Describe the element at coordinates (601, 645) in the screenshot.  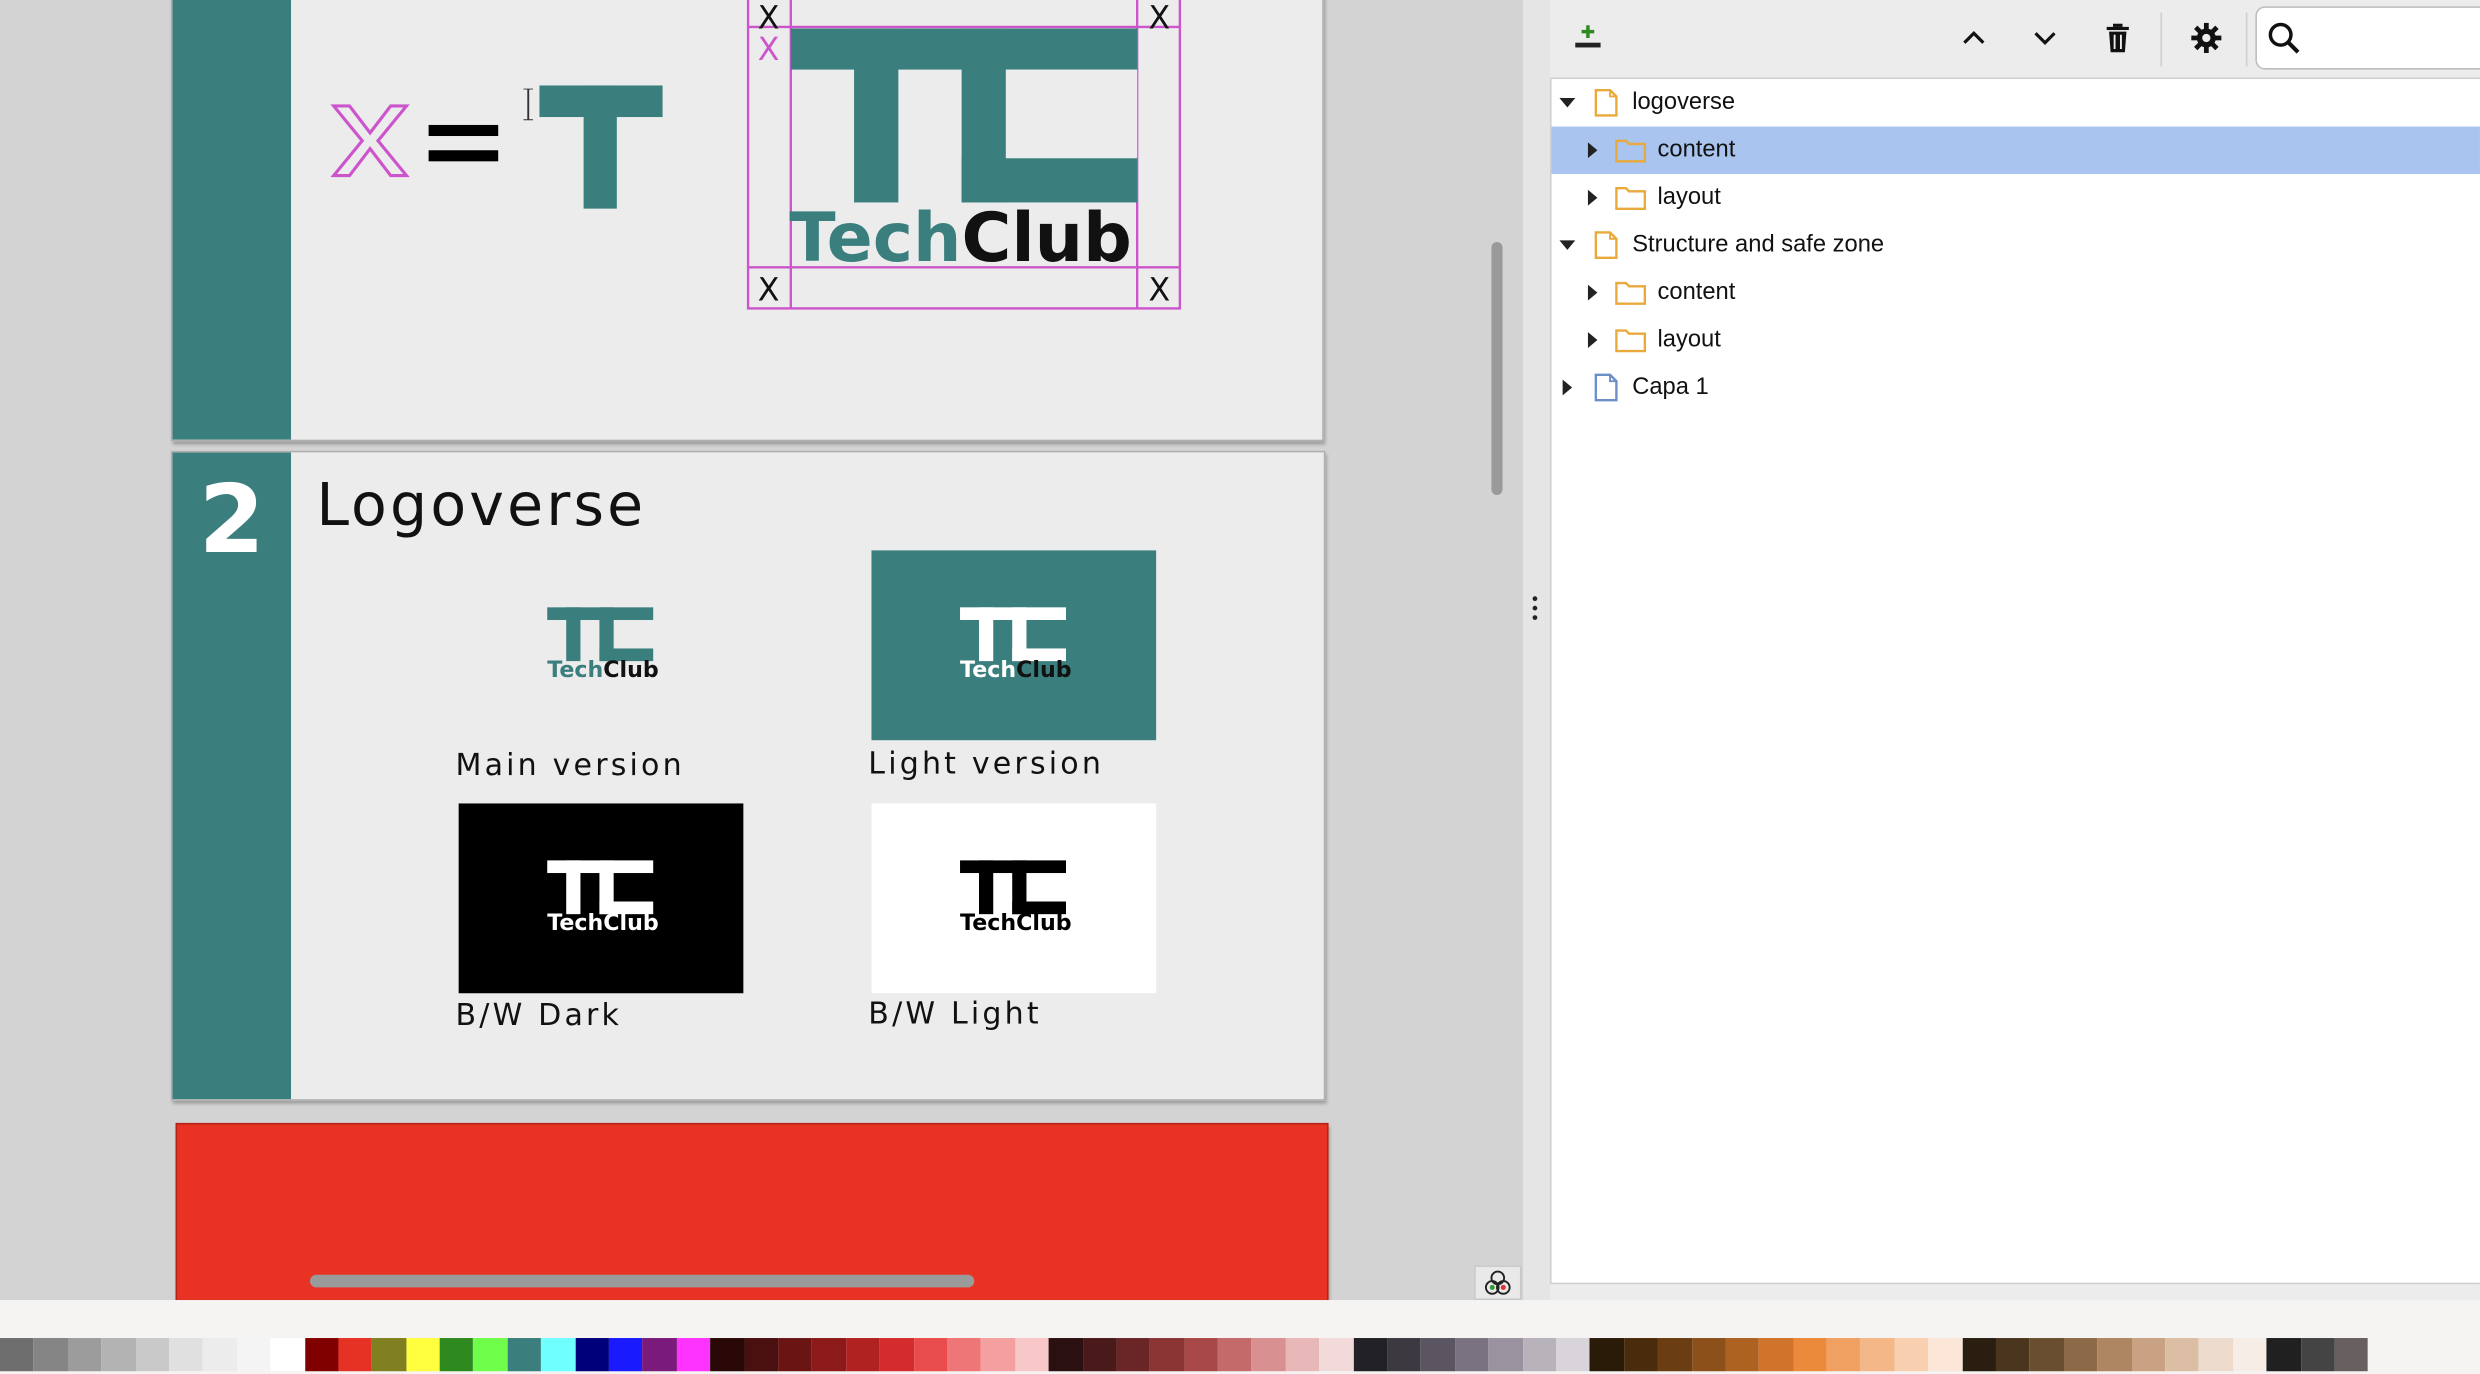
I see `logo-main-version: TechClub` at that location.